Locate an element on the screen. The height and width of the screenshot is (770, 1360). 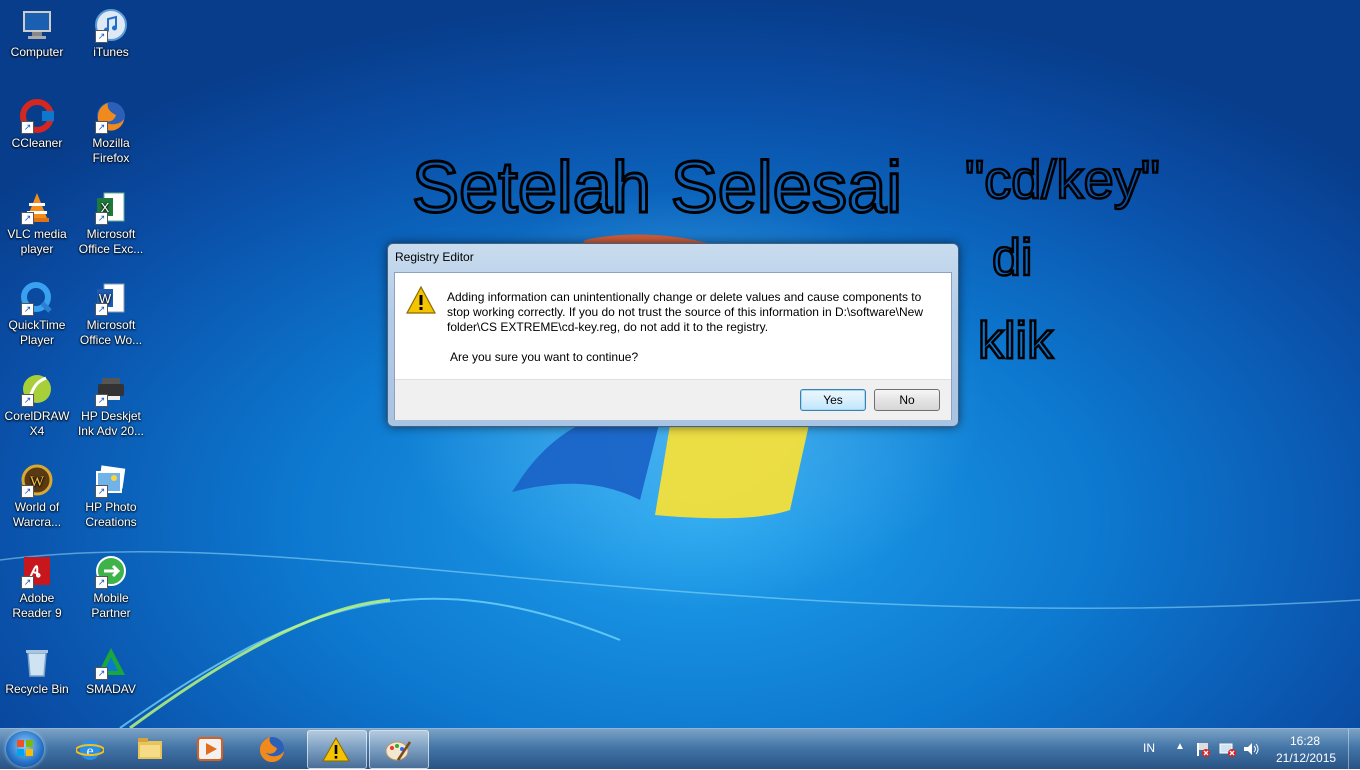
taskbar-firefox is located at coordinates (273, 748).